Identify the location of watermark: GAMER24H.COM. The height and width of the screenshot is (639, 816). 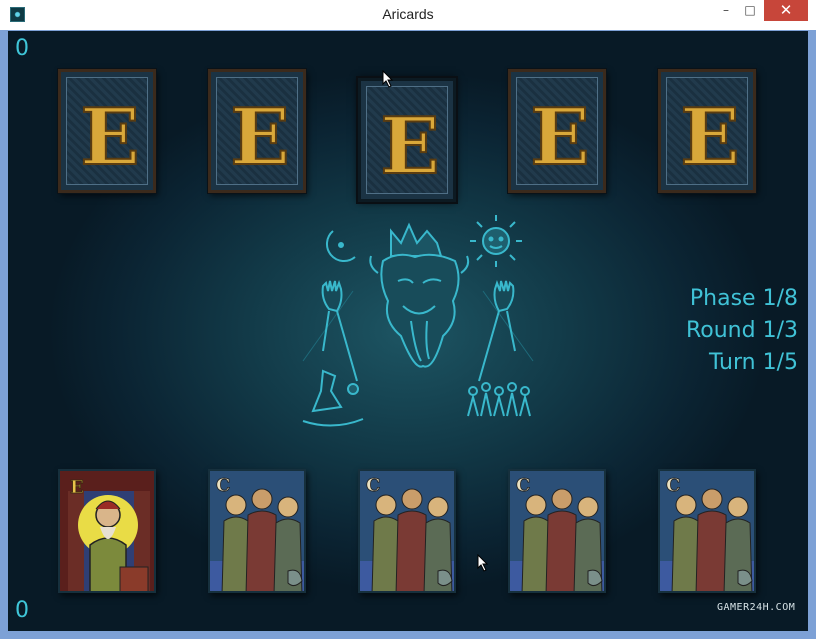
(756, 607).